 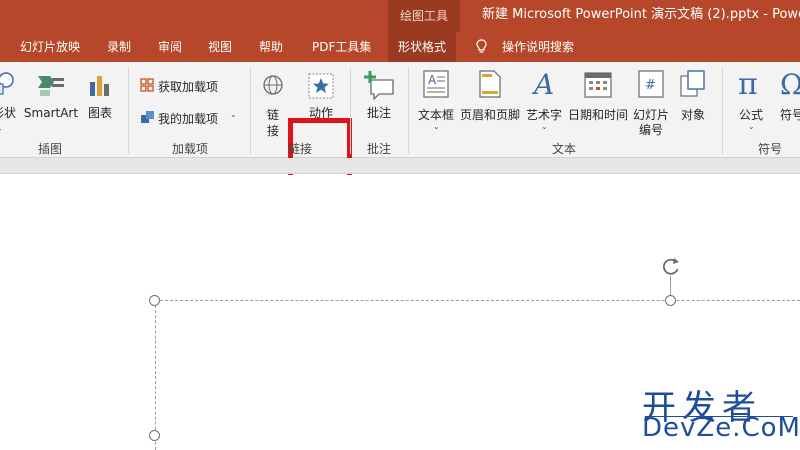 What do you see at coordinates (272, 115) in the screenshot?
I see `link-label-1: 链` at bounding box center [272, 115].